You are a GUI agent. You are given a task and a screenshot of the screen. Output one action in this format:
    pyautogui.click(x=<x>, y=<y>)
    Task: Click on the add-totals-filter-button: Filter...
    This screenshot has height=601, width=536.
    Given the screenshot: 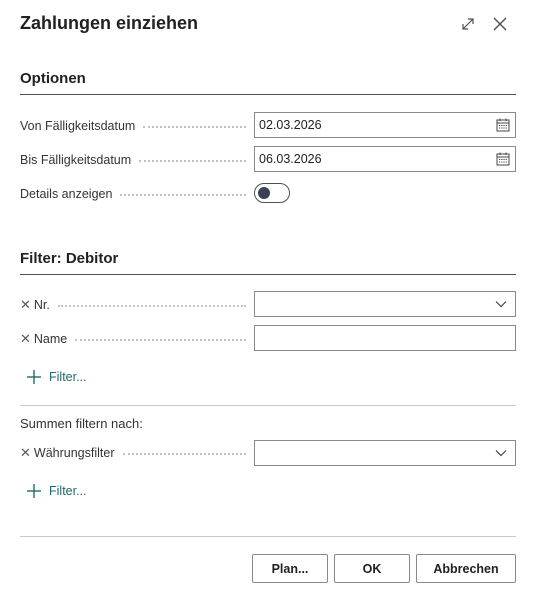 What is the action you would take?
    pyautogui.click(x=56, y=491)
    